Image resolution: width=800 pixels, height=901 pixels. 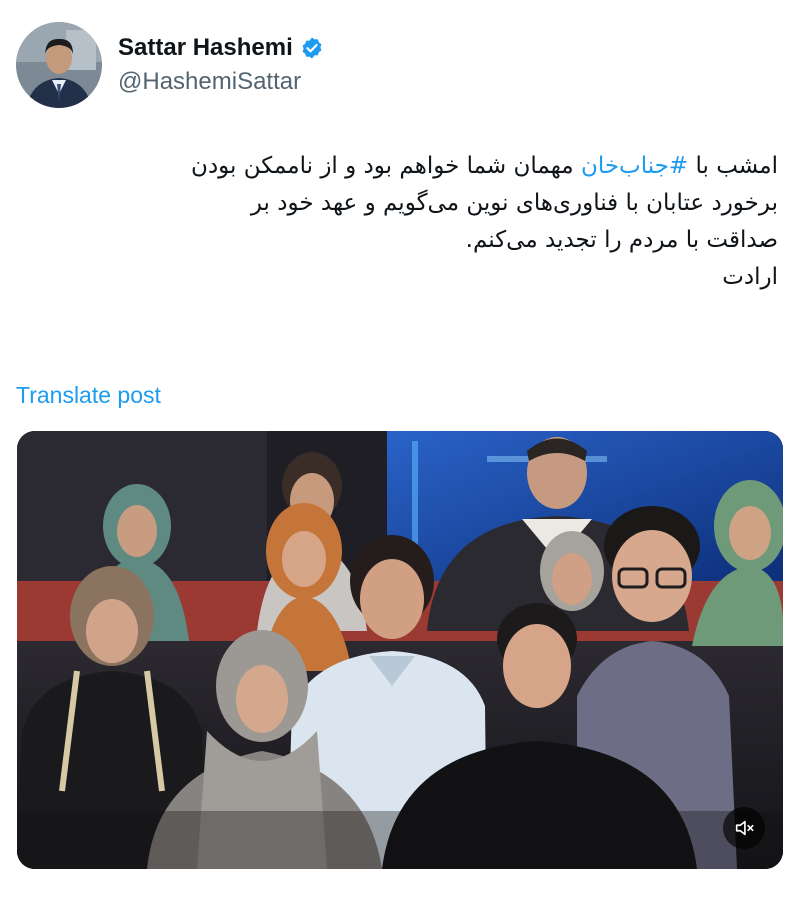 What do you see at coordinates (386, 166) in the screenshot?
I see `tweet-line-1-suffix: مهمان شما خواهم بود و از ناممکن بودن` at bounding box center [386, 166].